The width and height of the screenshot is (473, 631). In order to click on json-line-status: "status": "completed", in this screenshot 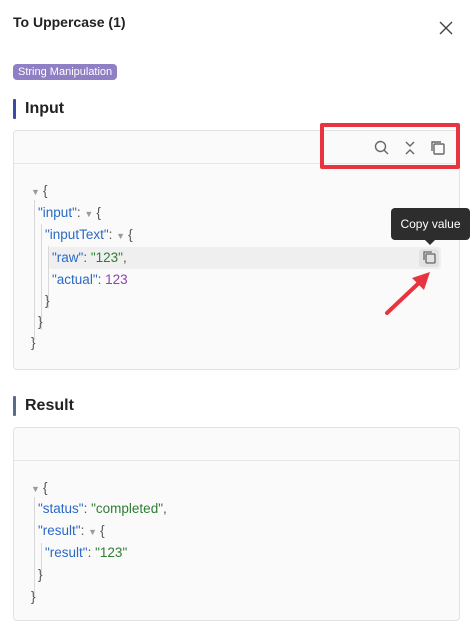, I will do `click(102, 509)`.